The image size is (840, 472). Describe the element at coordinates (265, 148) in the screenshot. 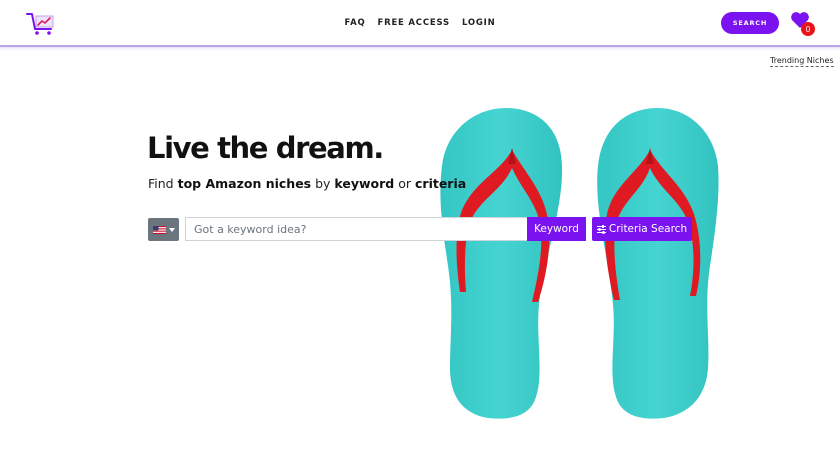

I see `hero-title: Live the dream.` at that location.